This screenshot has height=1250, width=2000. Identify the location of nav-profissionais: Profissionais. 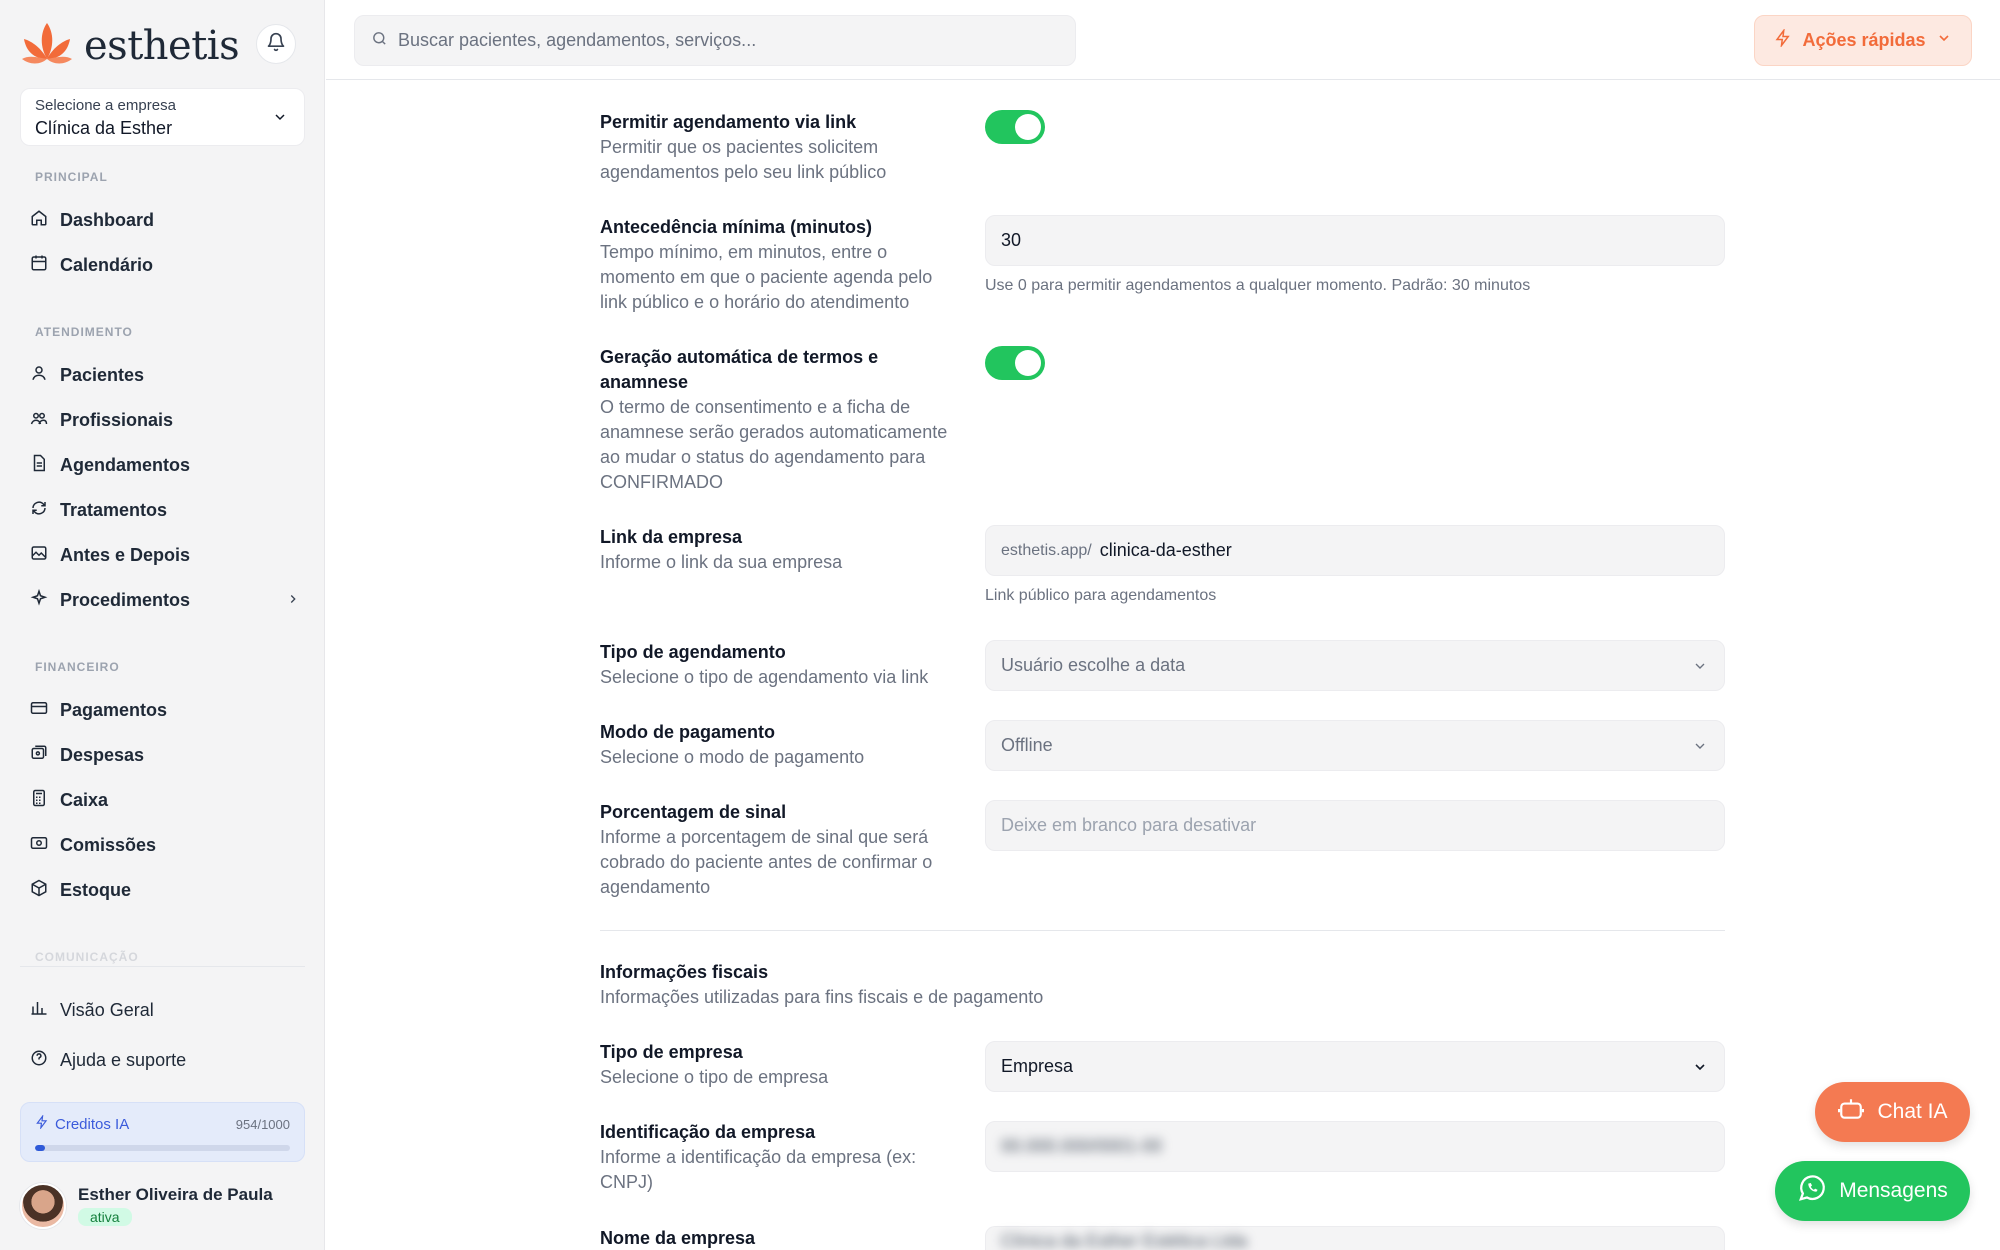
(170, 420).